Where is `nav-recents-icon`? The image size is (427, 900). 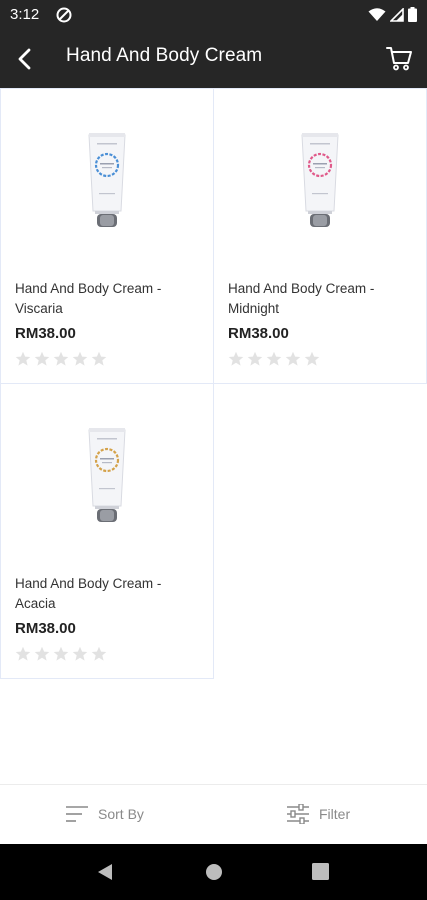 nav-recents-icon is located at coordinates (320, 871).